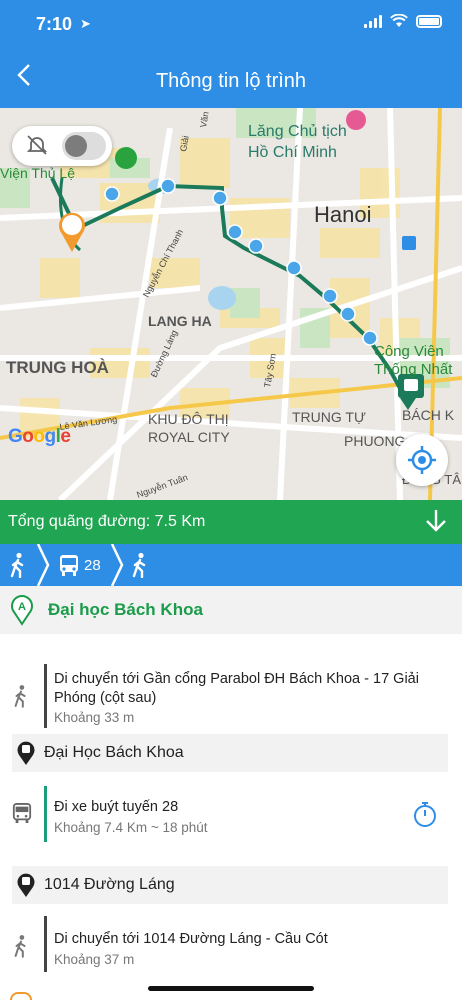 This screenshot has width=462, height=1000. What do you see at coordinates (231, 988) in the screenshot?
I see `home-indicator` at bounding box center [231, 988].